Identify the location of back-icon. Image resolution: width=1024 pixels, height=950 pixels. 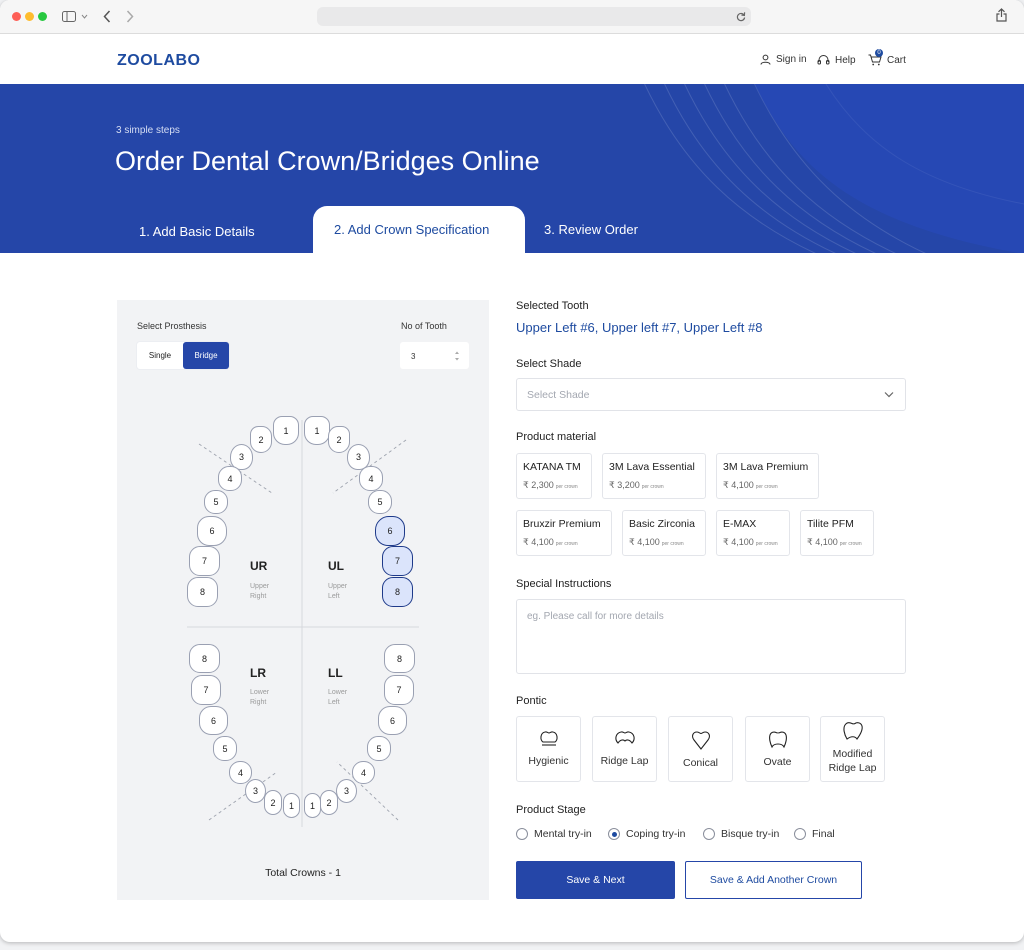
(107, 16).